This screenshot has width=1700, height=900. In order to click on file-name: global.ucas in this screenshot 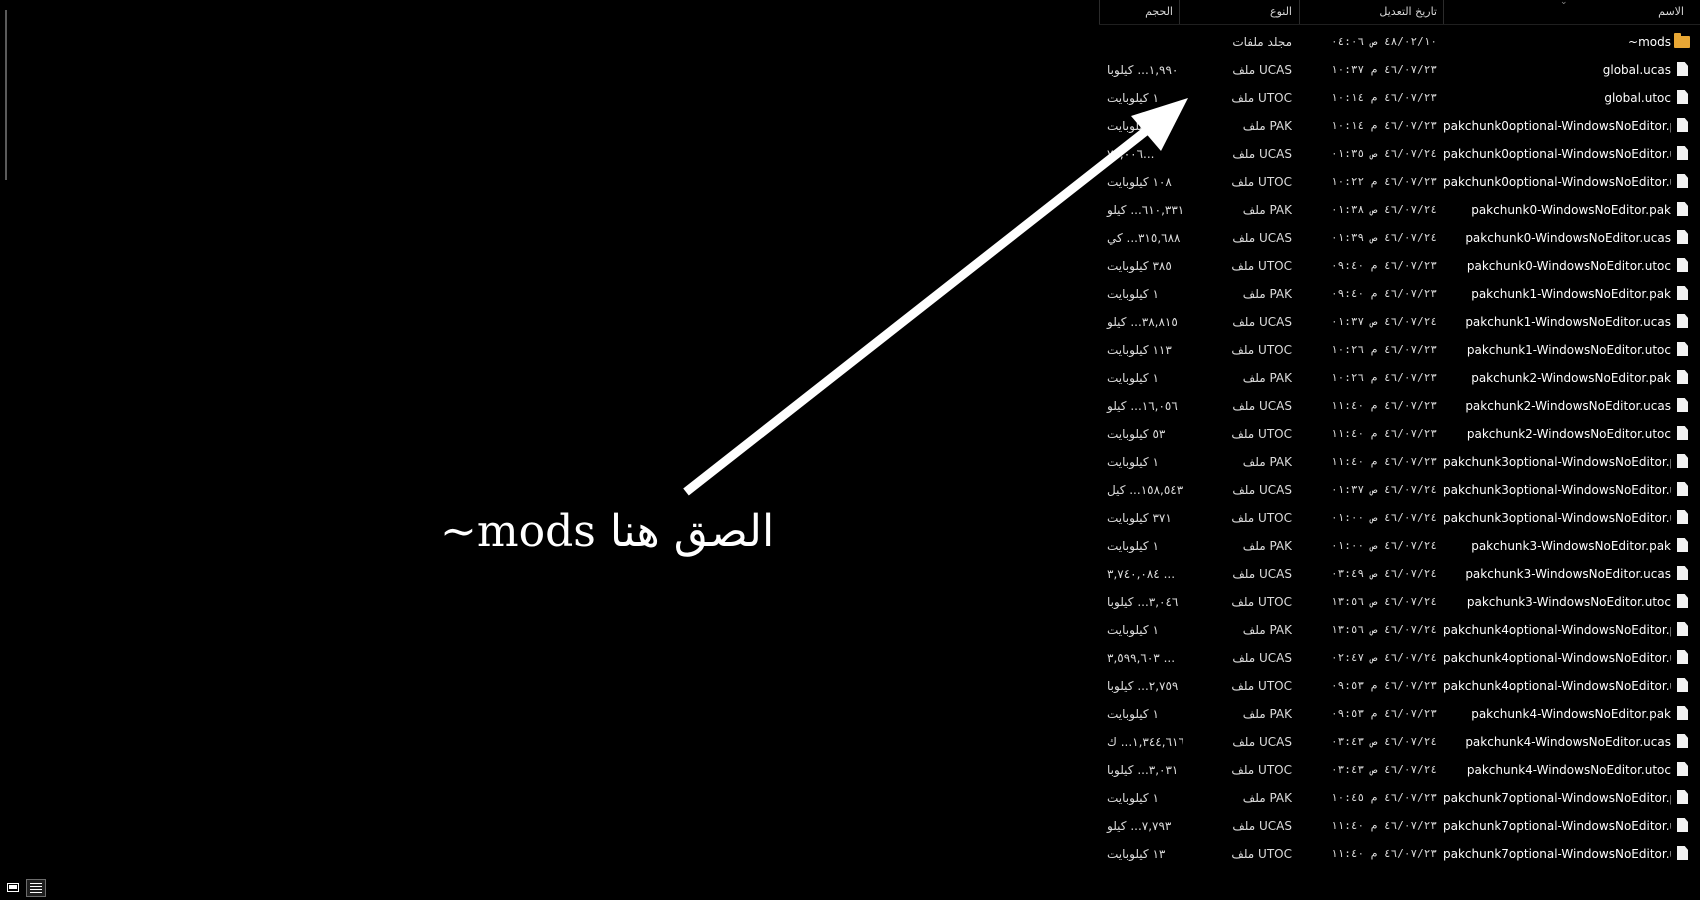, I will do `click(1557, 70)`.